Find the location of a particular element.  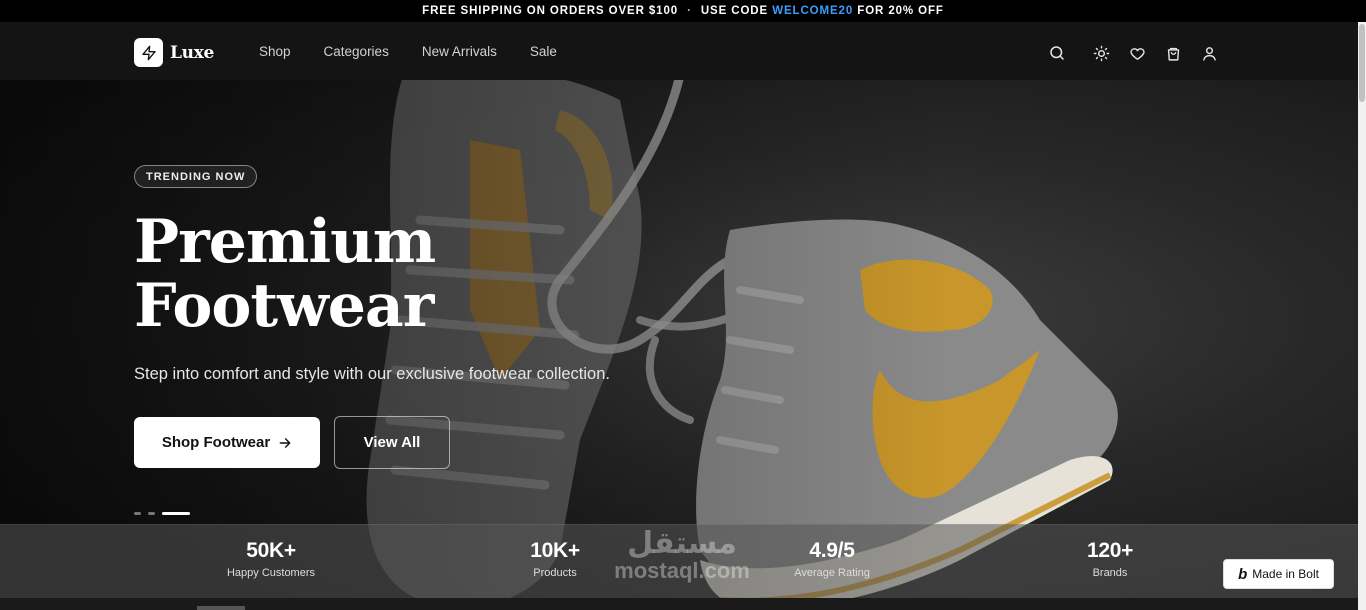

trending-badge: TRENDING NOW is located at coordinates (196, 176).